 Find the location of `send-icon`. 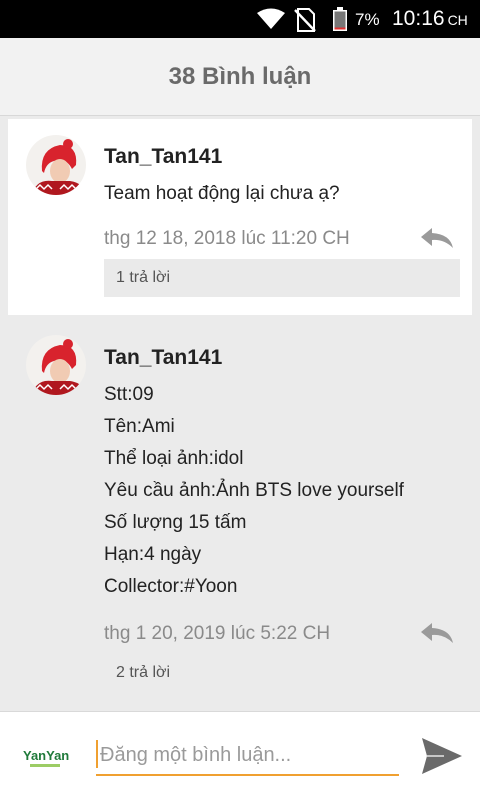

send-icon is located at coordinates (442, 756).